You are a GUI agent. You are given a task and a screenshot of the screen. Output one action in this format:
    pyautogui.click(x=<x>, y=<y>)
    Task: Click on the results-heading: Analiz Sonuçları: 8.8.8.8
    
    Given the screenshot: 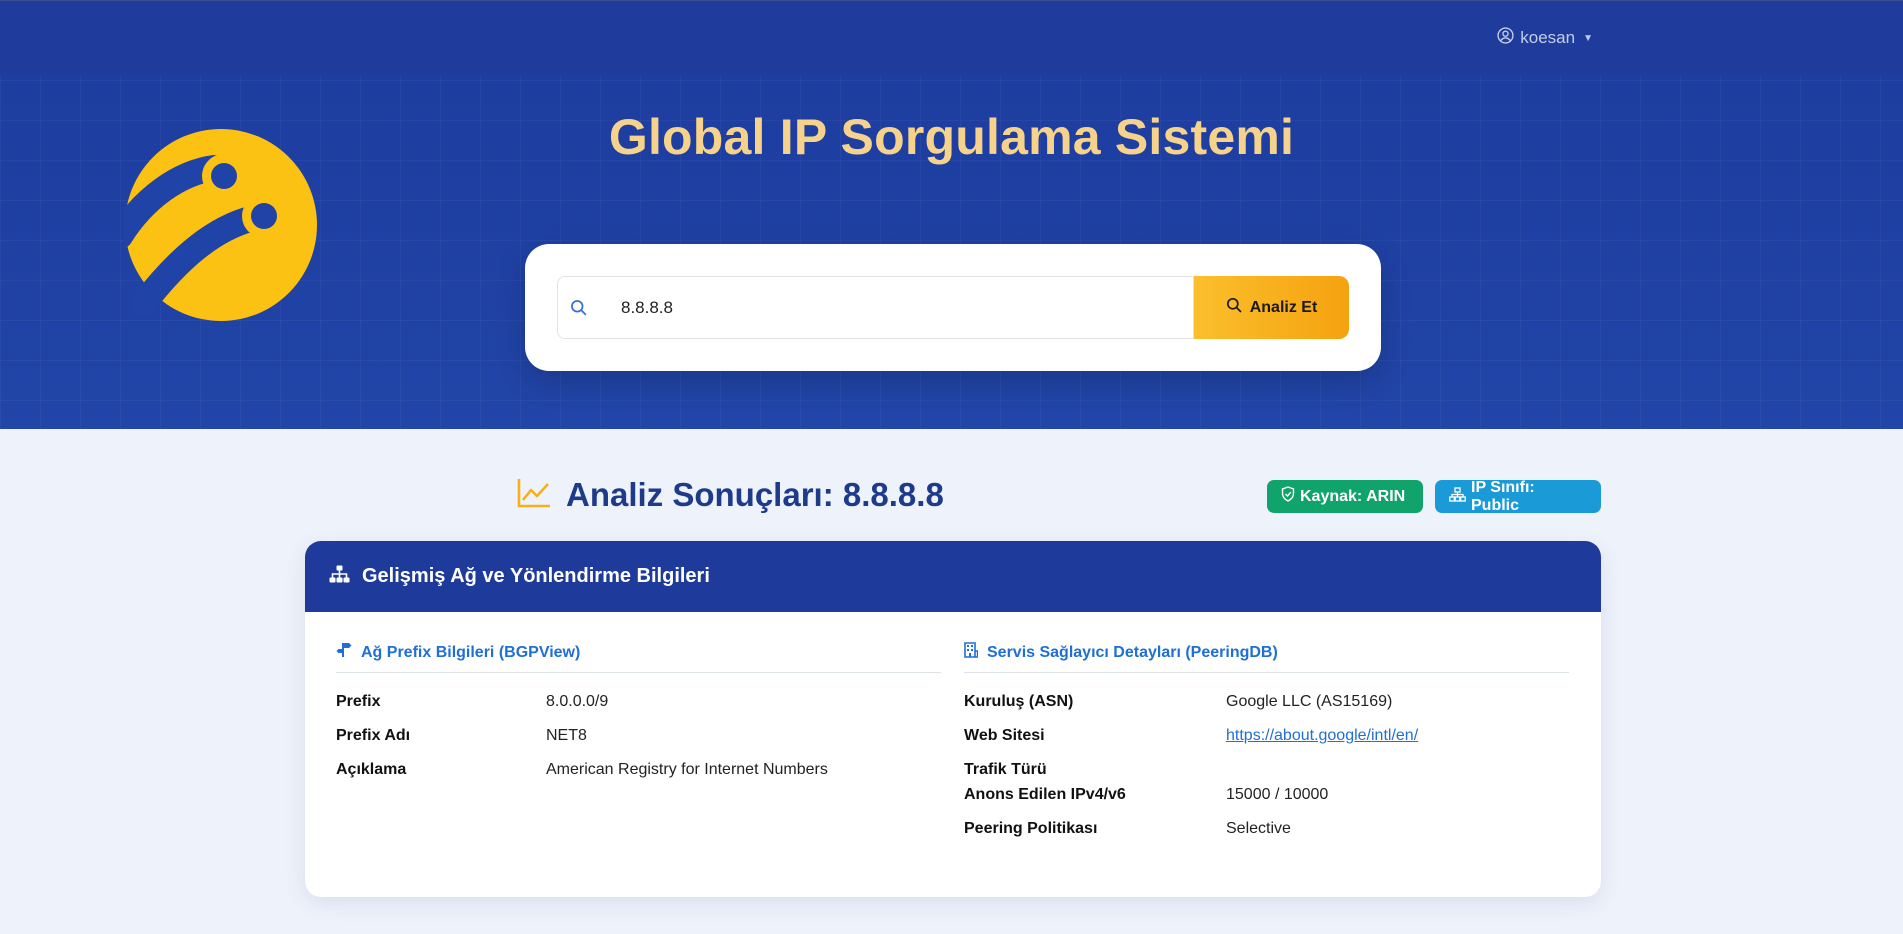 What is the action you would take?
    pyautogui.click(x=730, y=495)
    